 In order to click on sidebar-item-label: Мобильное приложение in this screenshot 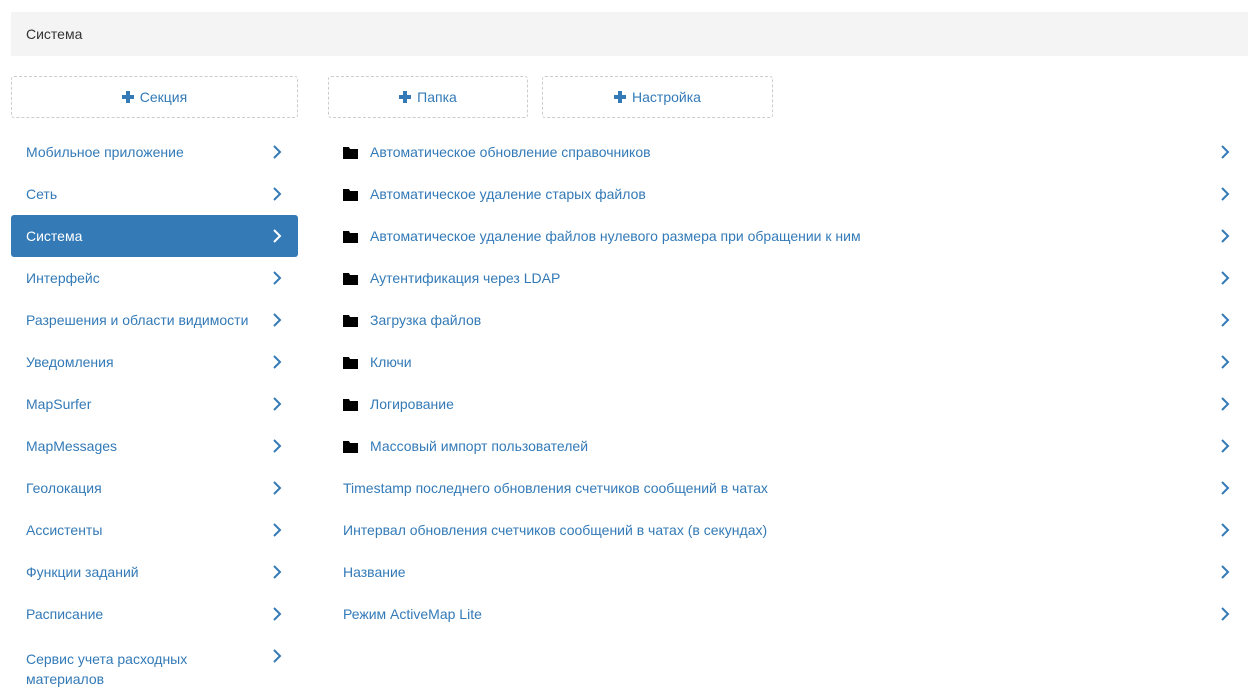, I will do `click(105, 152)`.